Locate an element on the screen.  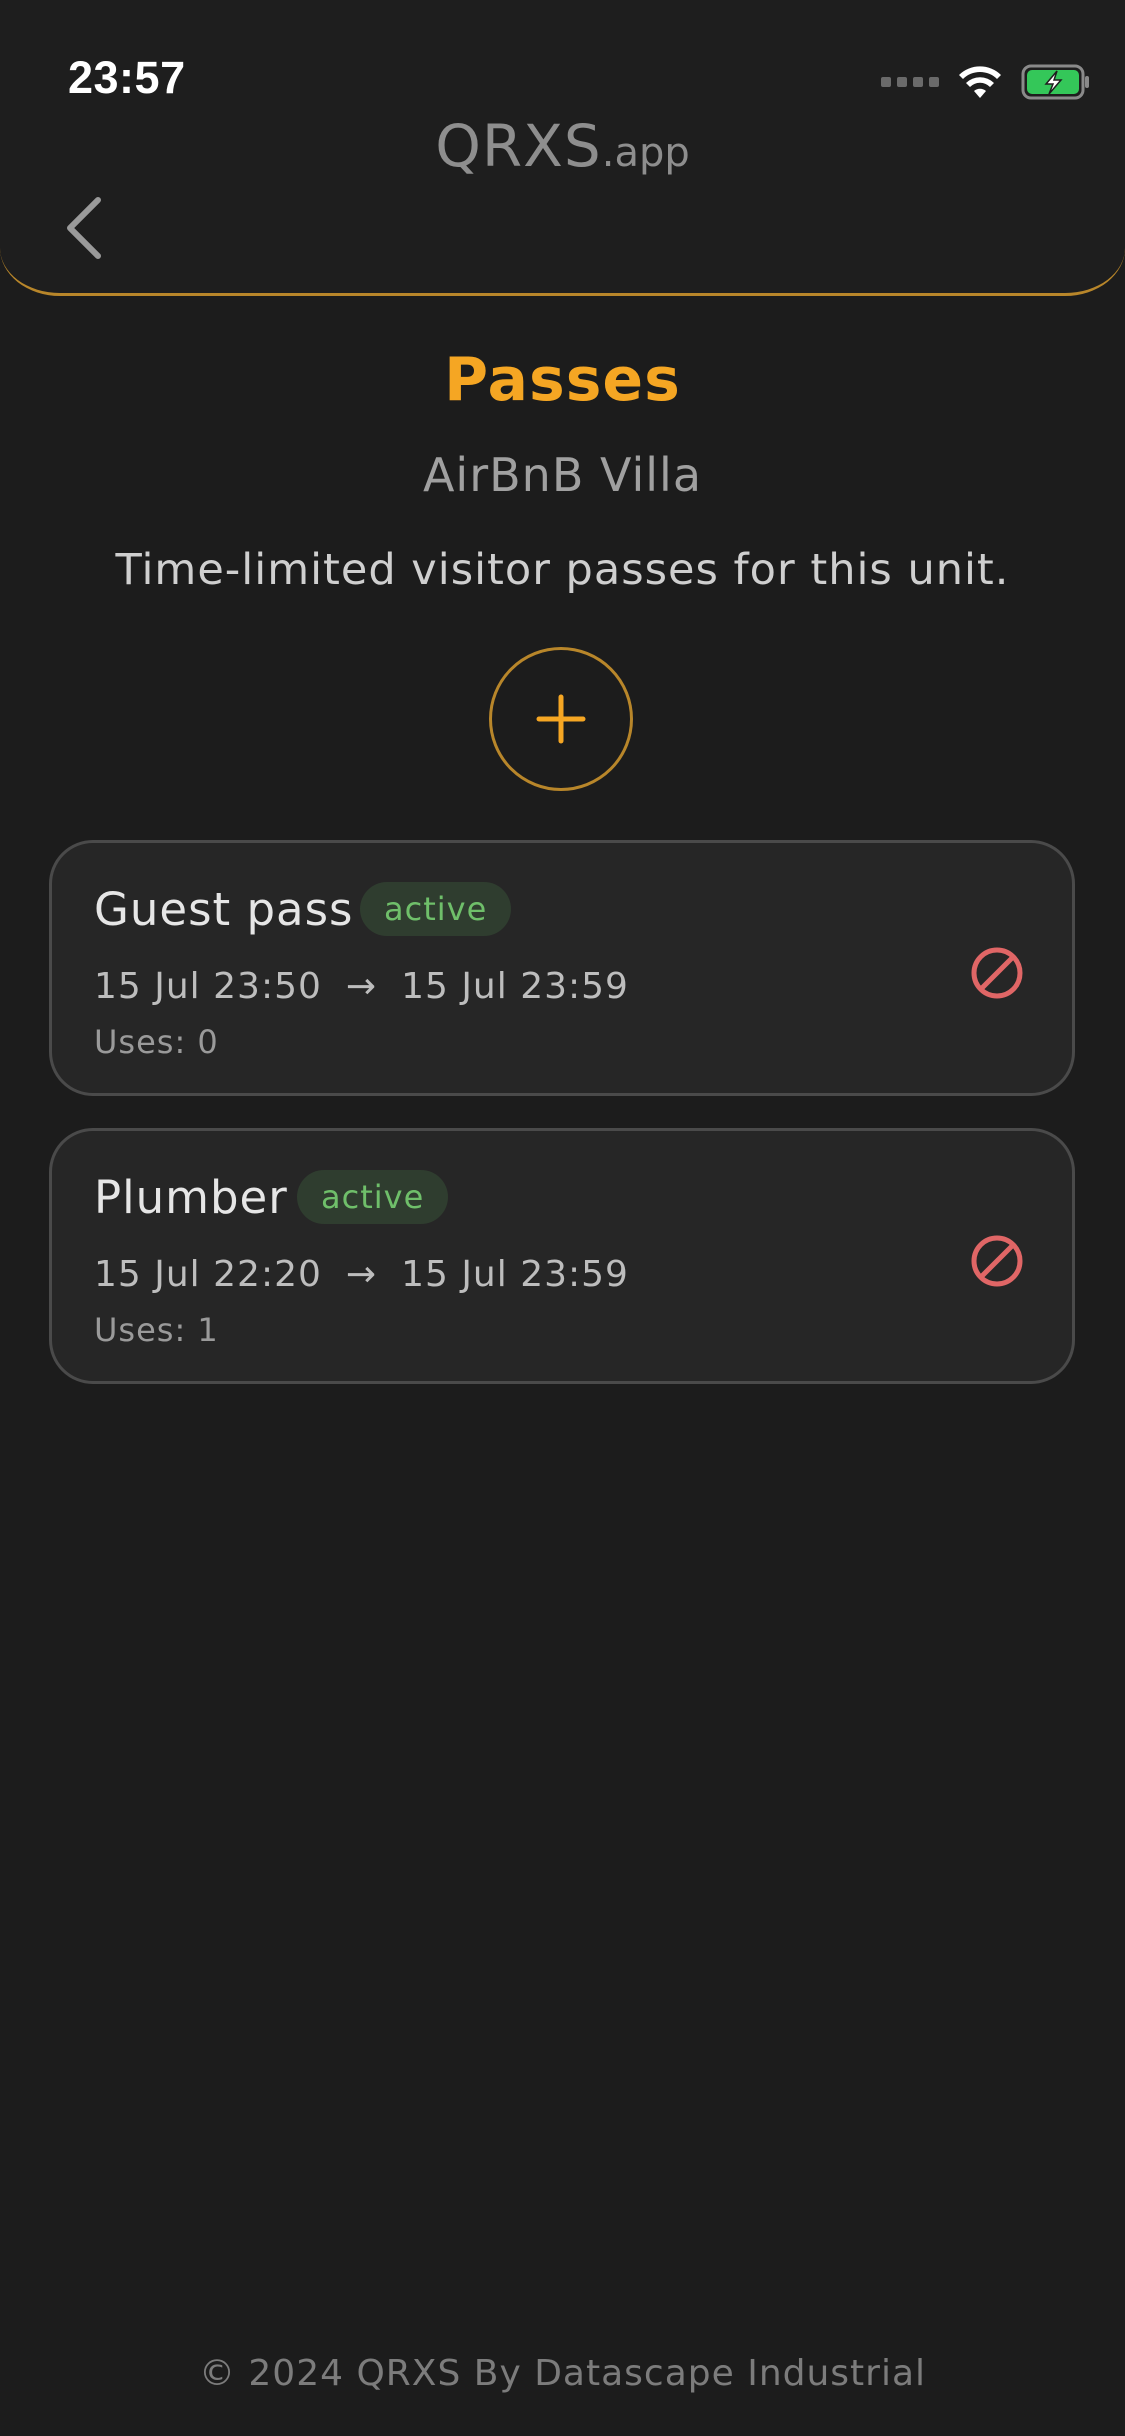
brand-main: QRXS is located at coordinates (518, 146).